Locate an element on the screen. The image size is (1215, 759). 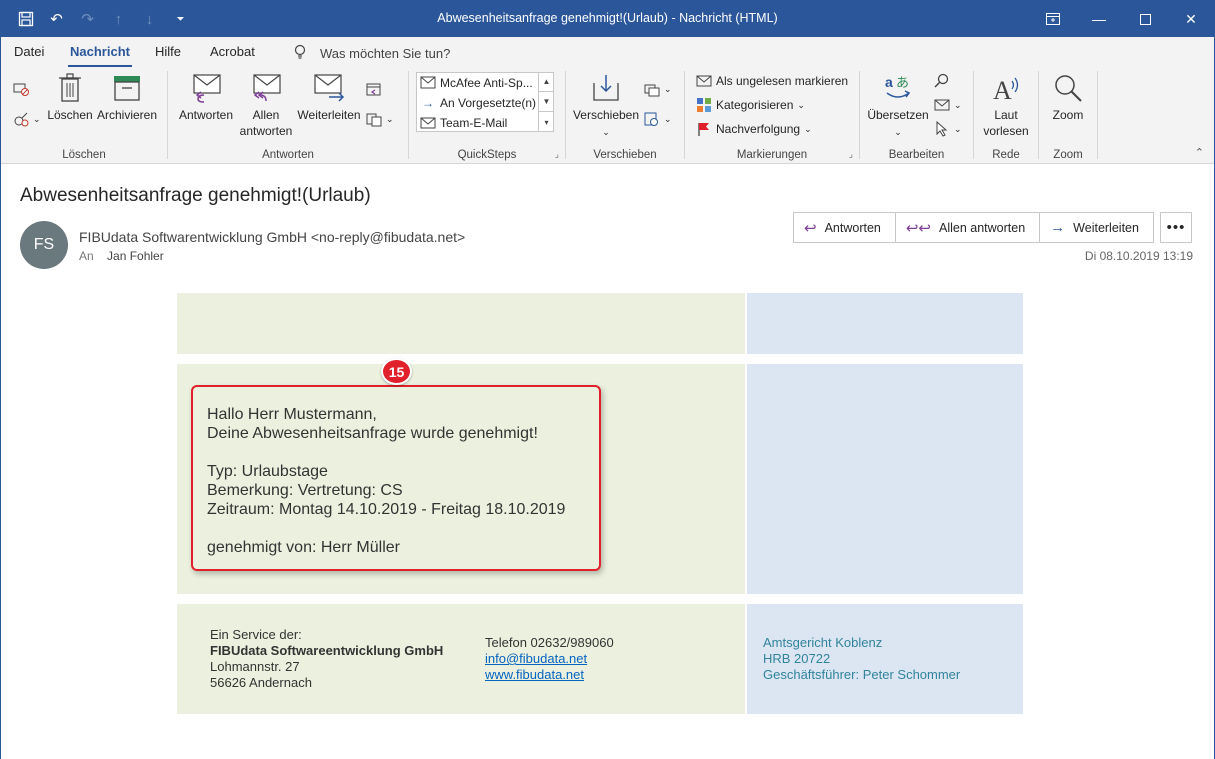
quickstep-label: Team-E-Mail is located at coordinates (474, 123).